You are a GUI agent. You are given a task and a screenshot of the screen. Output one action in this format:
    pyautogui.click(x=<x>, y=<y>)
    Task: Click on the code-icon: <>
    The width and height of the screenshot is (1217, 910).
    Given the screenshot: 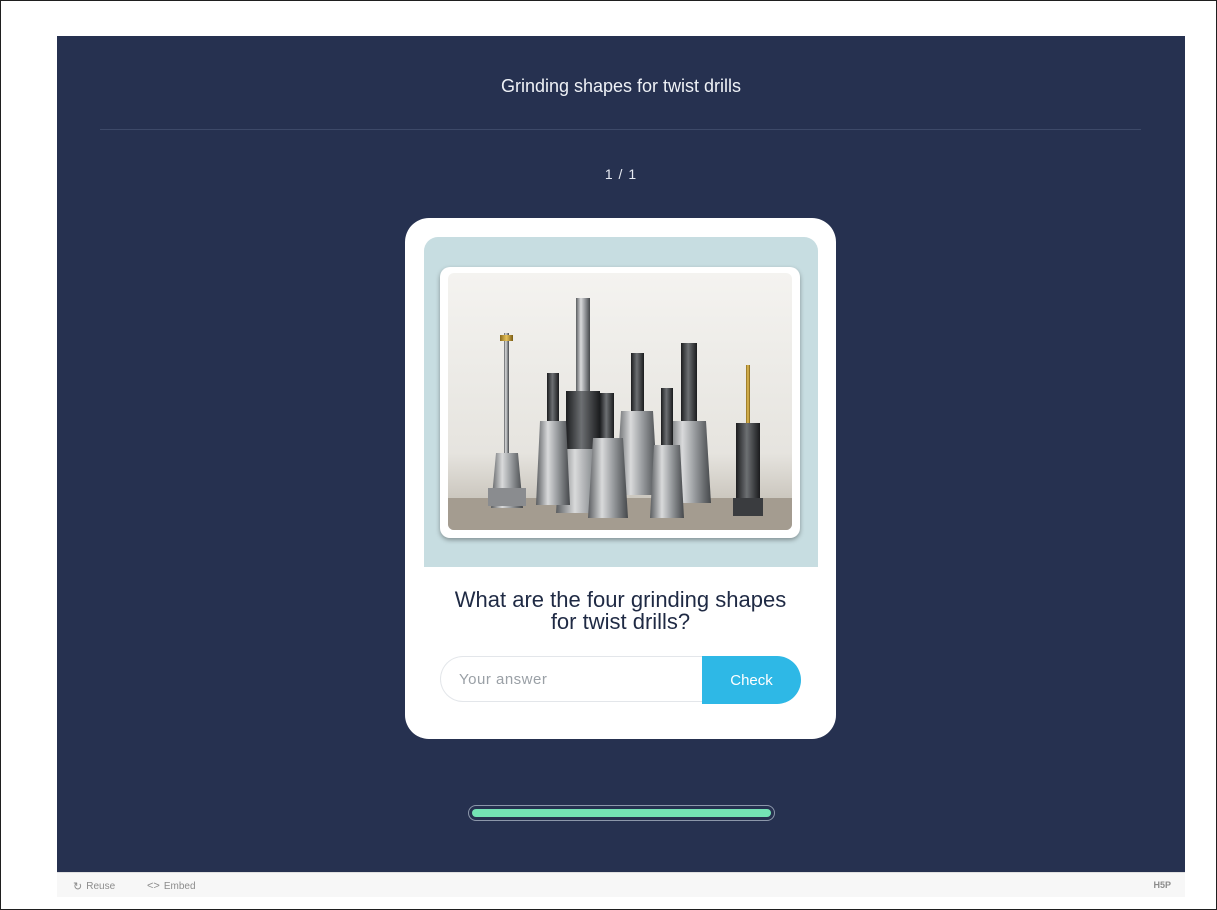 What is the action you would take?
    pyautogui.click(x=153, y=886)
    